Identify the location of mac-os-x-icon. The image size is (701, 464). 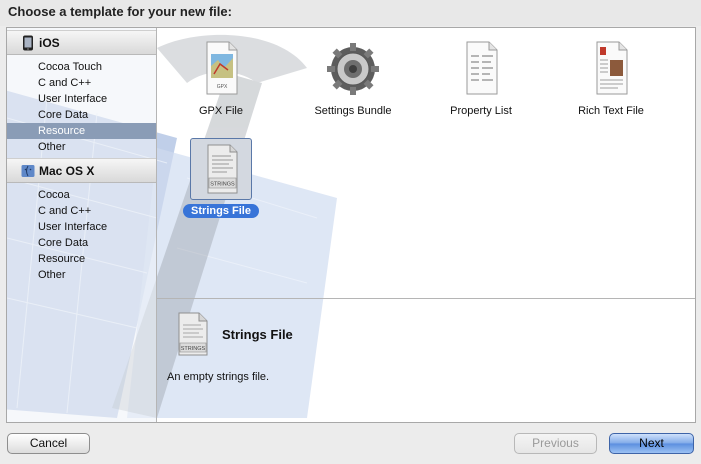
(28, 171).